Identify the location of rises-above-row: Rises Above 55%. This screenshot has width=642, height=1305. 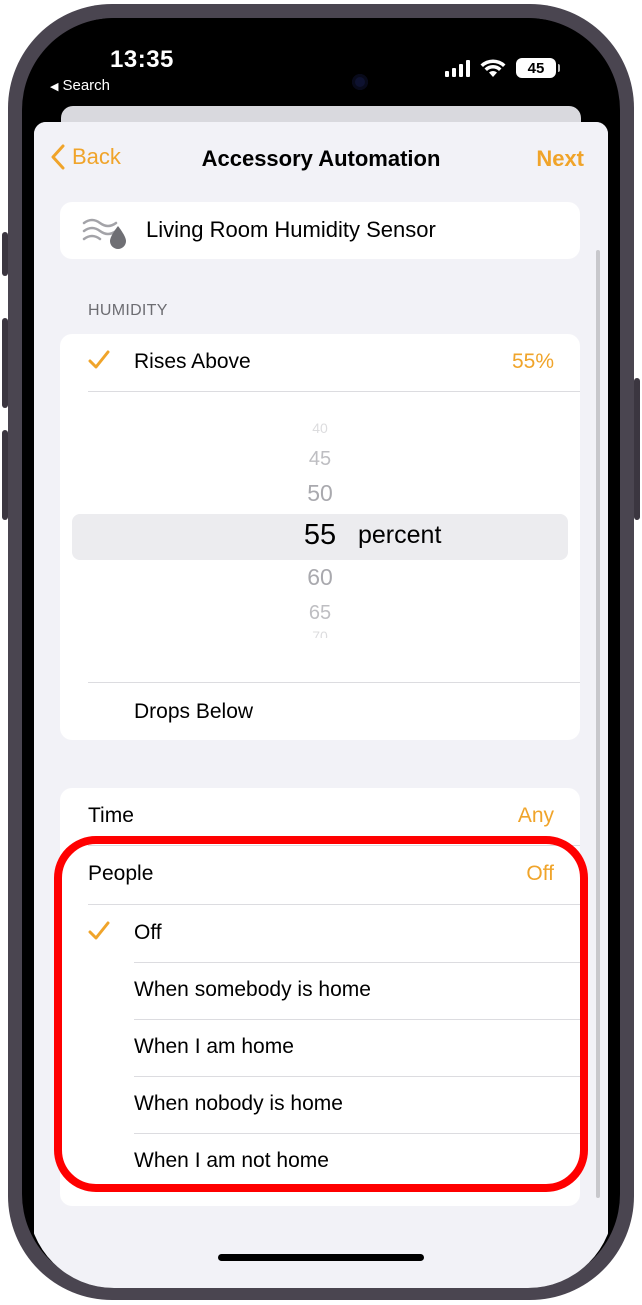
(320, 362).